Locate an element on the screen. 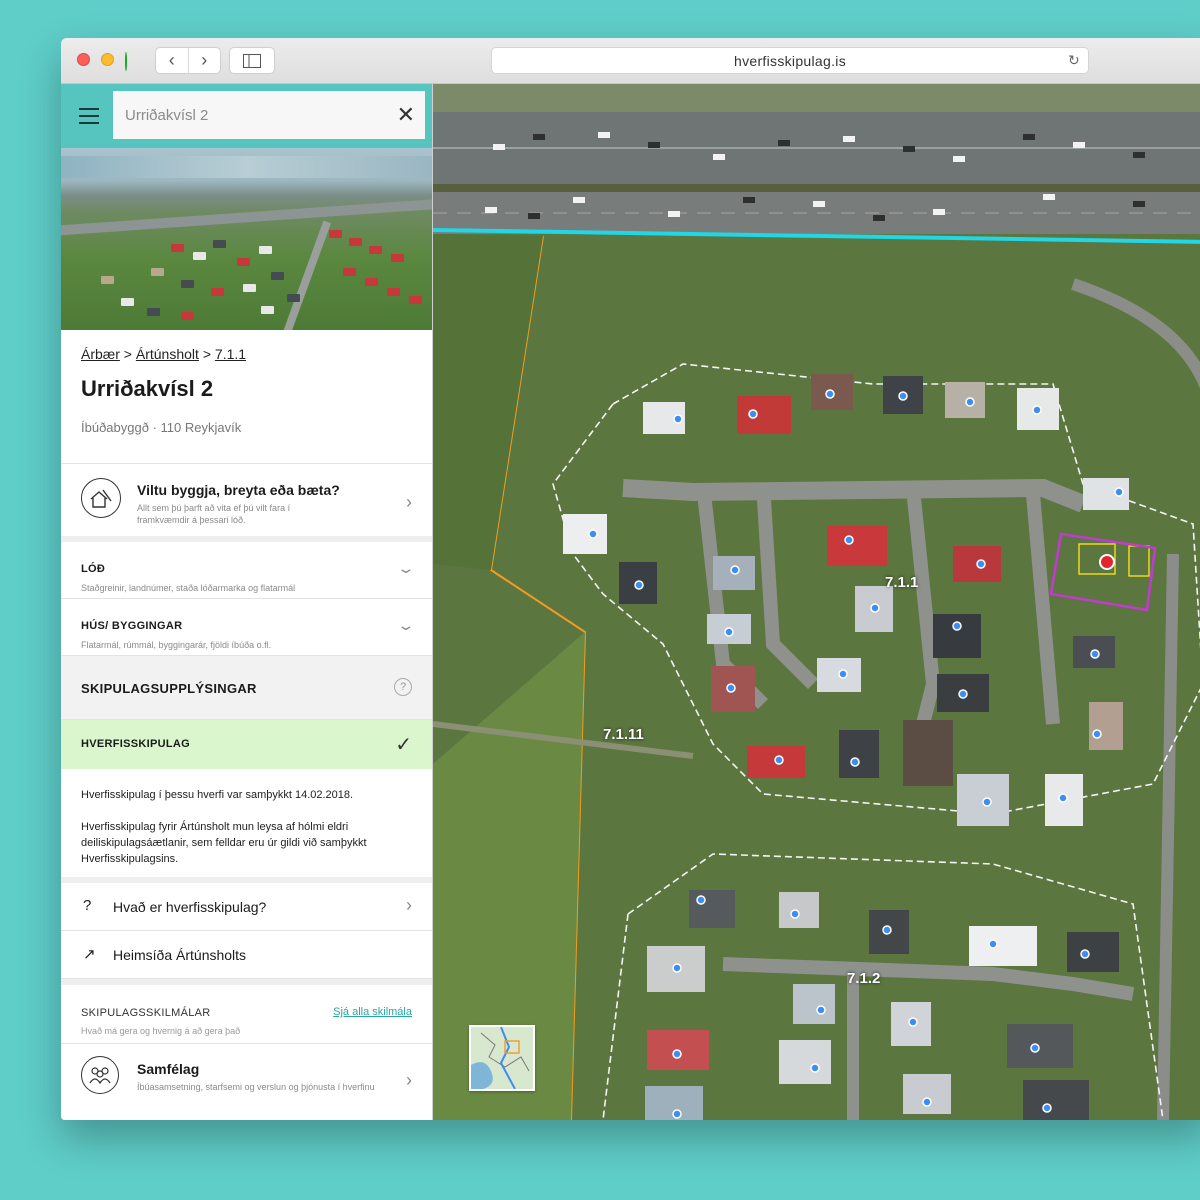  clear-search-icon: ✕ is located at coordinates (406, 115).